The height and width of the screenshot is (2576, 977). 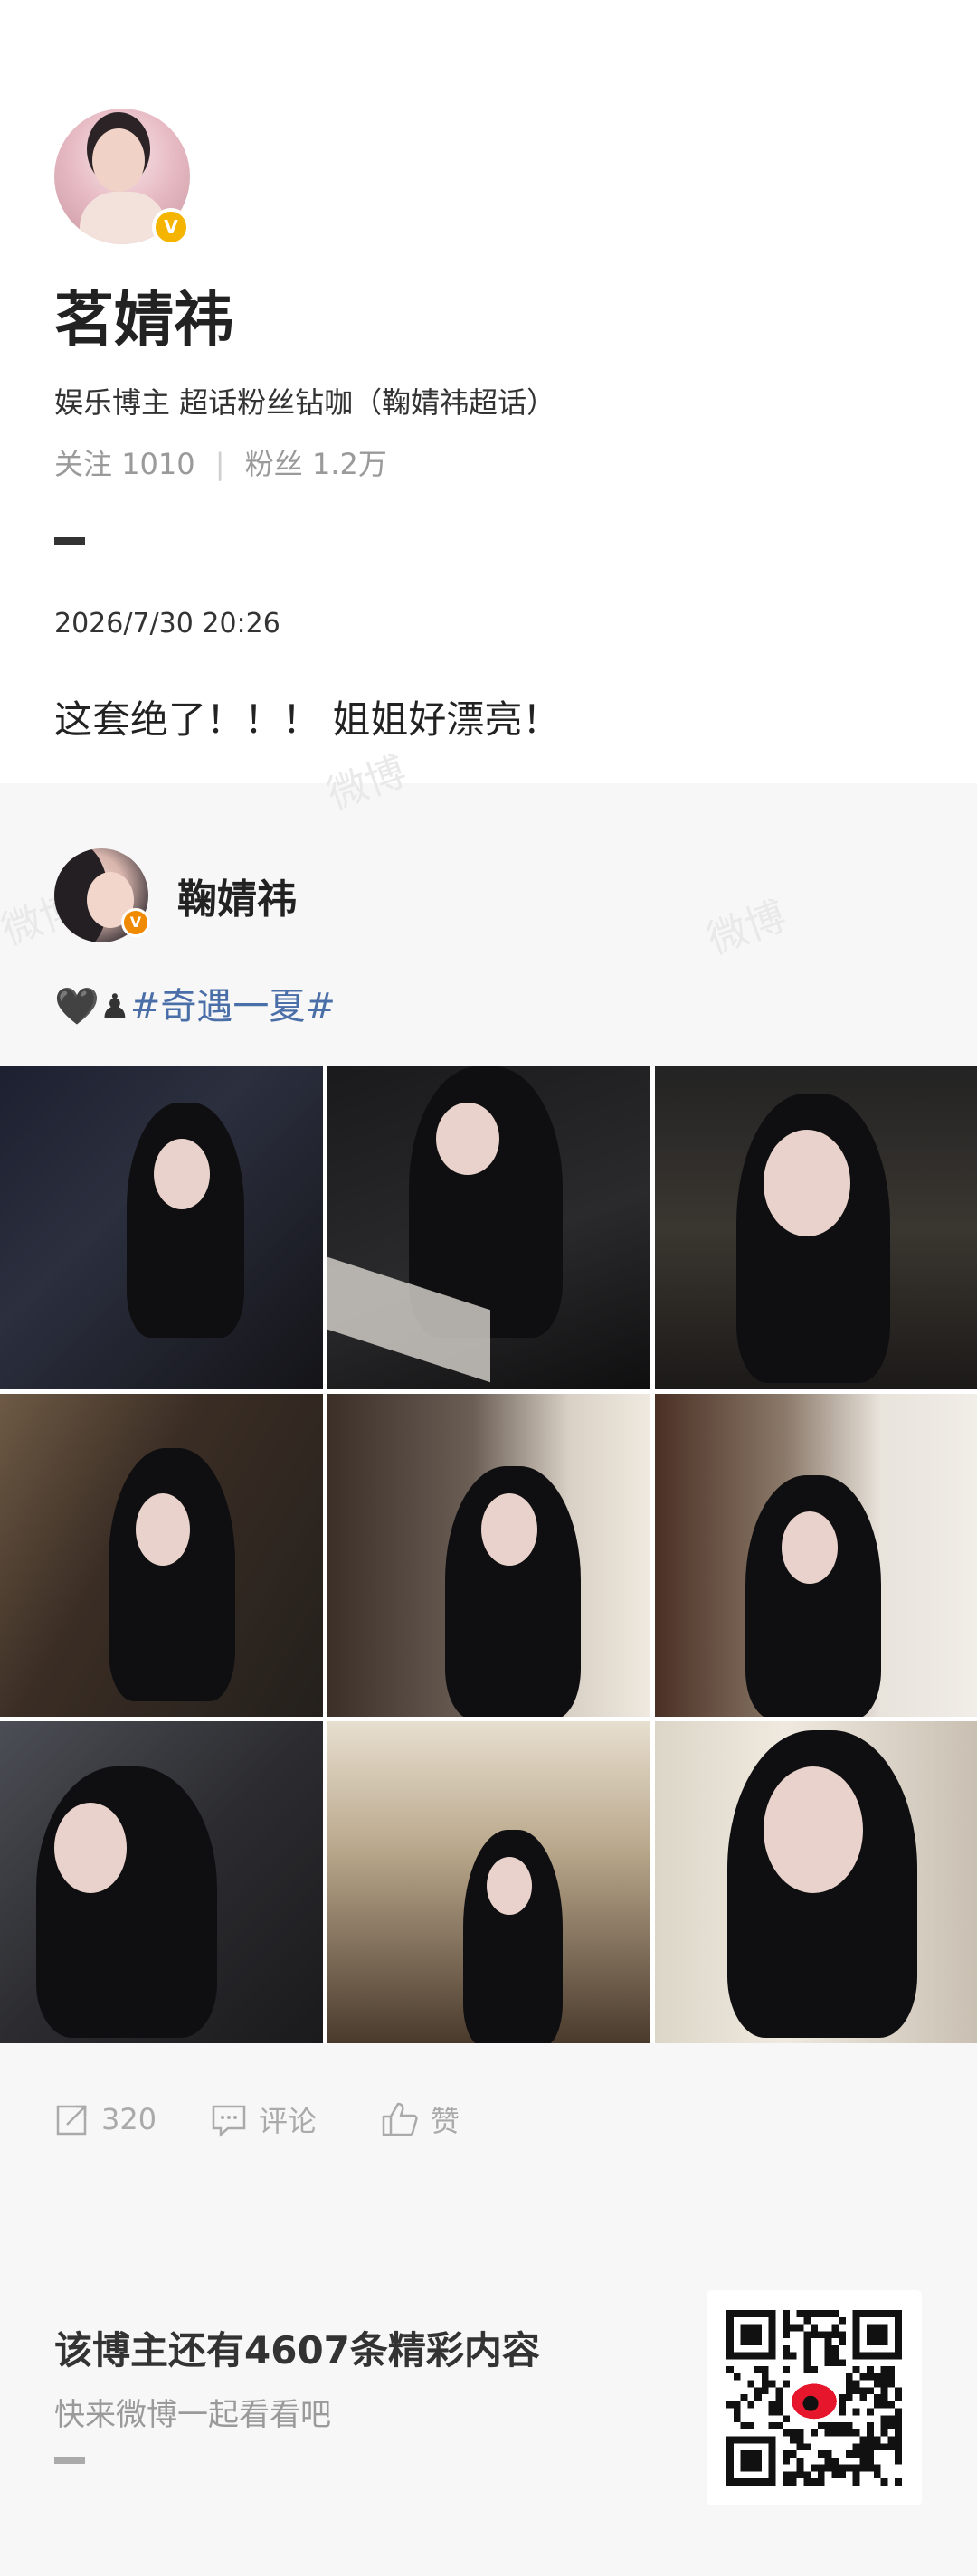 What do you see at coordinates (167, 623) in the screenshot?
I see `post-date: 2026/7/30 20:26` at bounding box center [167, 623].